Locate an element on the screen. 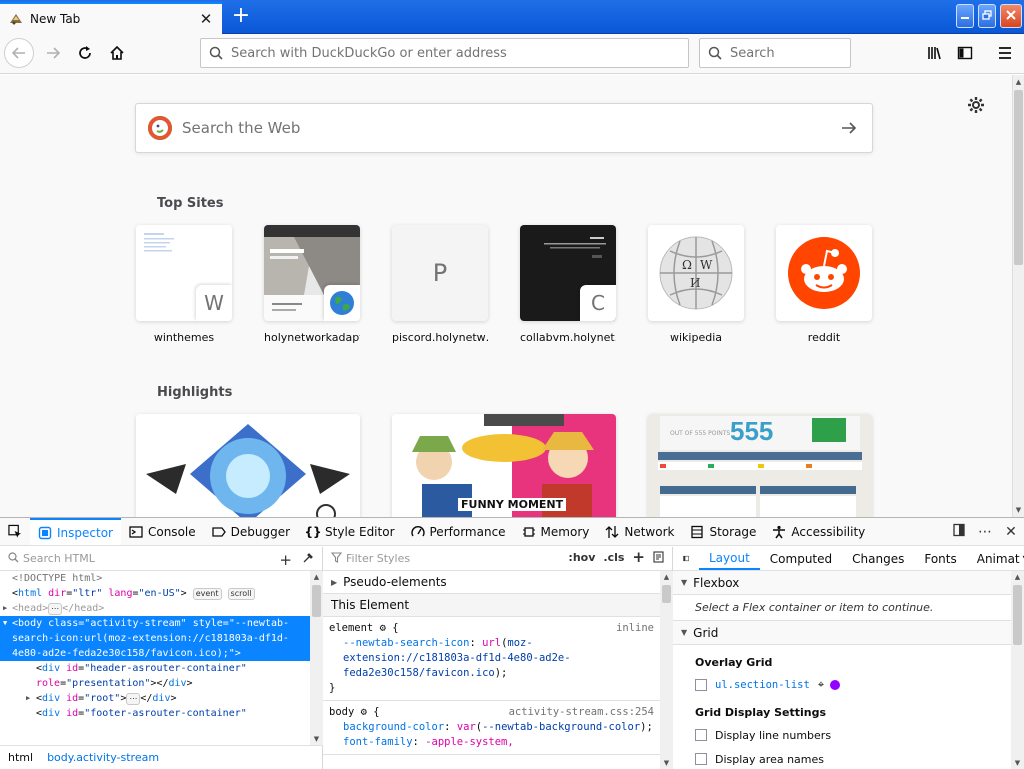 The image size is (1024, 769). layout-scrollbar: ▲ ▼ is located at coordinates (1017, 670).